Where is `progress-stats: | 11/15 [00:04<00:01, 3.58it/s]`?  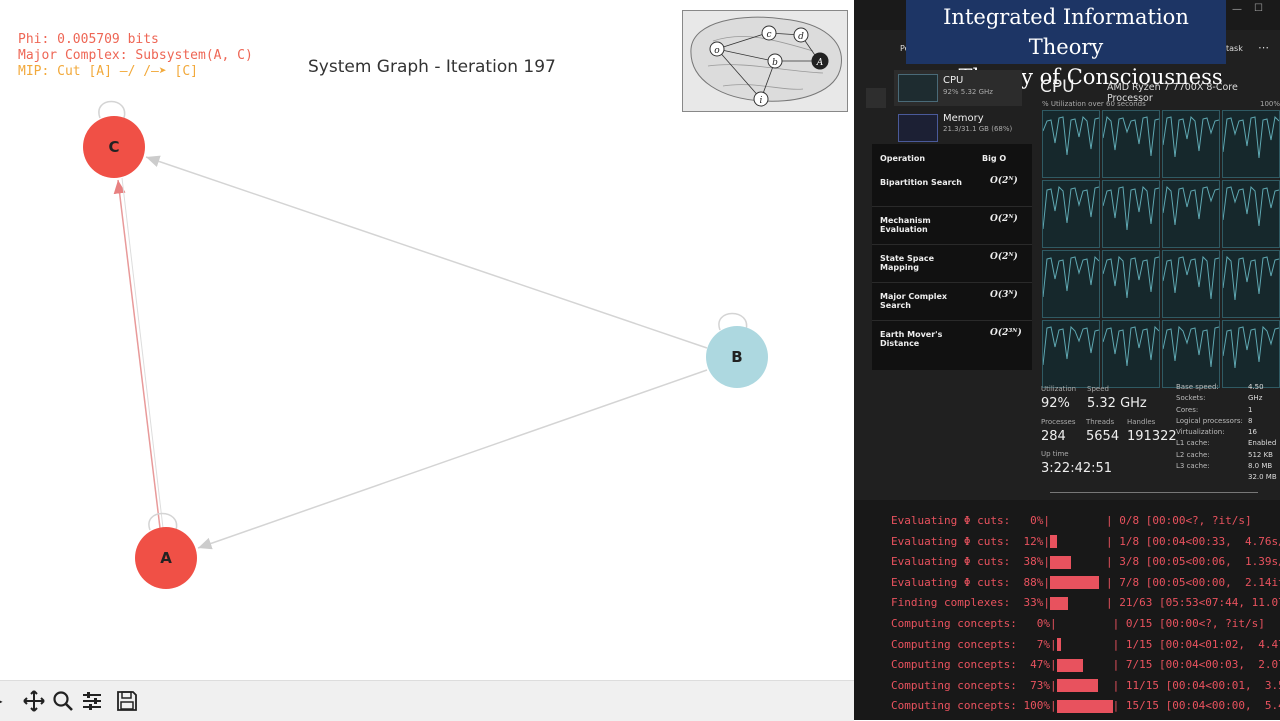
progress-stats: | 11/15 [00:04<00:01, 3.58it/s] is located at coordinates (1196, 685).